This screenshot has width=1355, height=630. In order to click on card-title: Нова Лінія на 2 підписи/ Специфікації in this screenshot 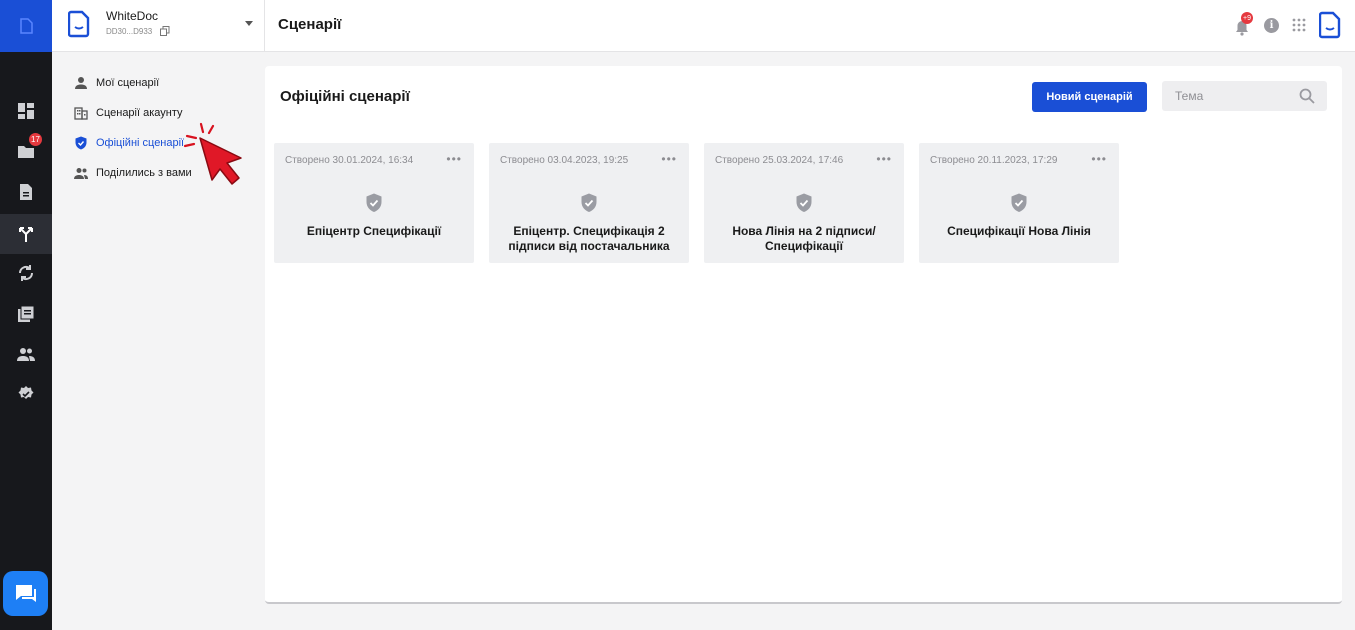, I will do `click(804, 238)`.